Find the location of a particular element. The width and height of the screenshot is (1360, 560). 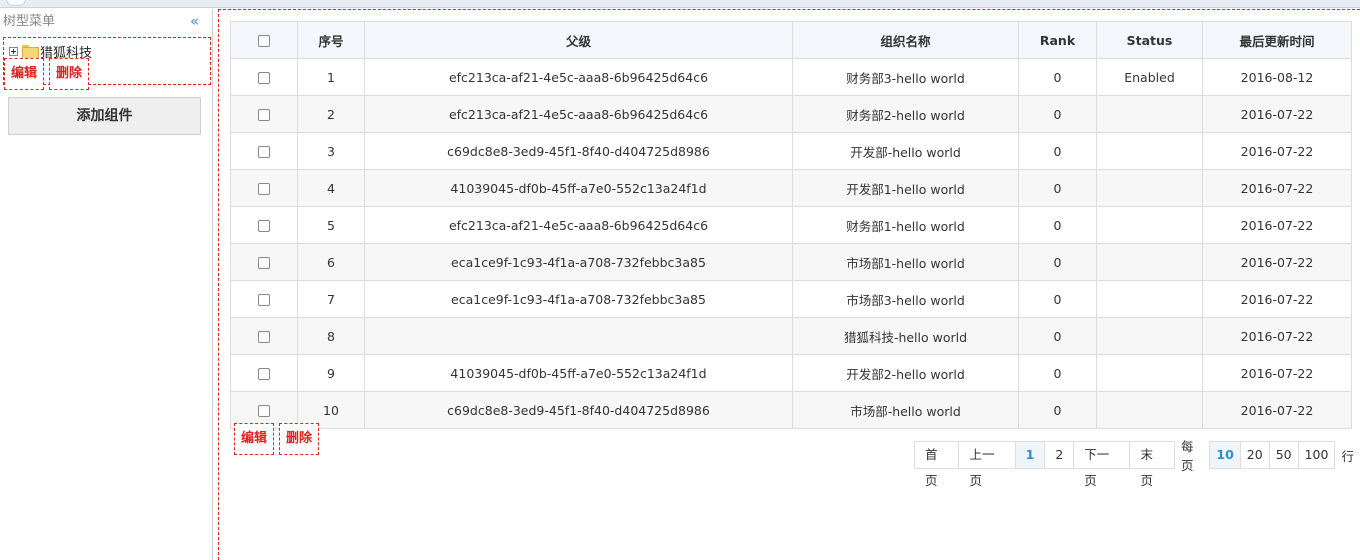

cell-status: Enabled is located at coordinates (1149, 77).